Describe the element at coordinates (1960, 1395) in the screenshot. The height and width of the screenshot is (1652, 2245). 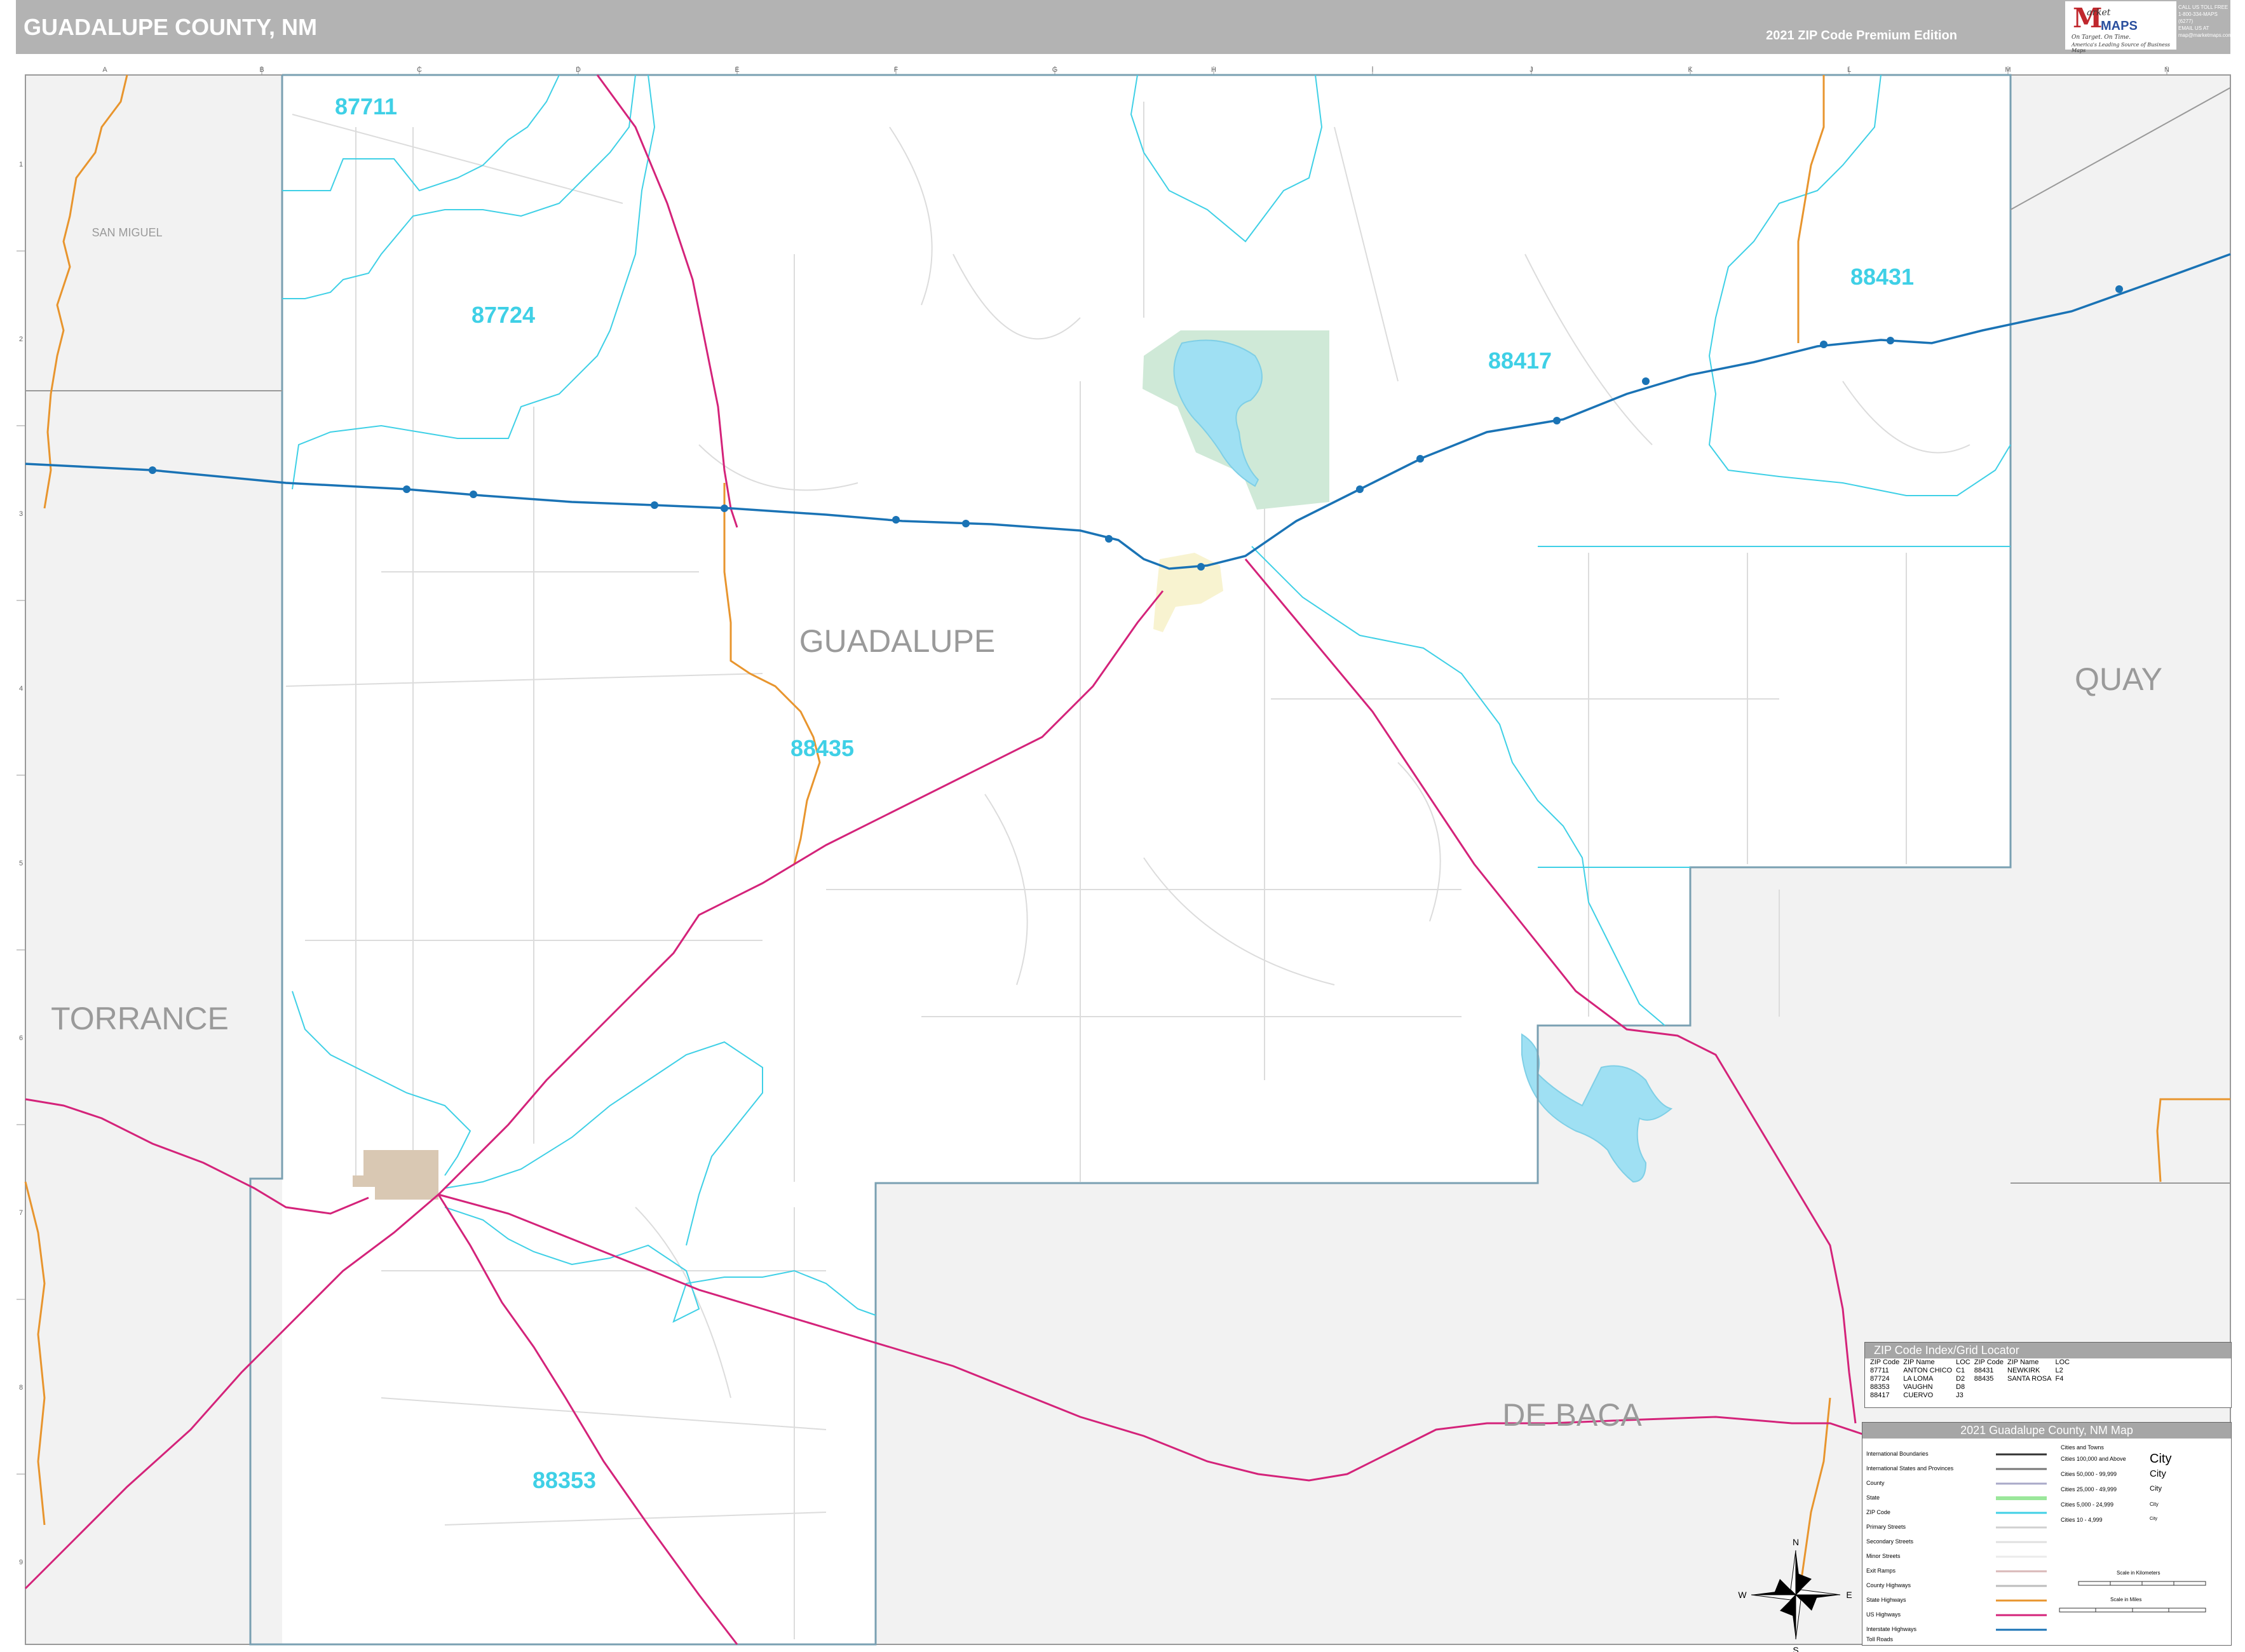
I see `zip-index-cell: J3` at that location.